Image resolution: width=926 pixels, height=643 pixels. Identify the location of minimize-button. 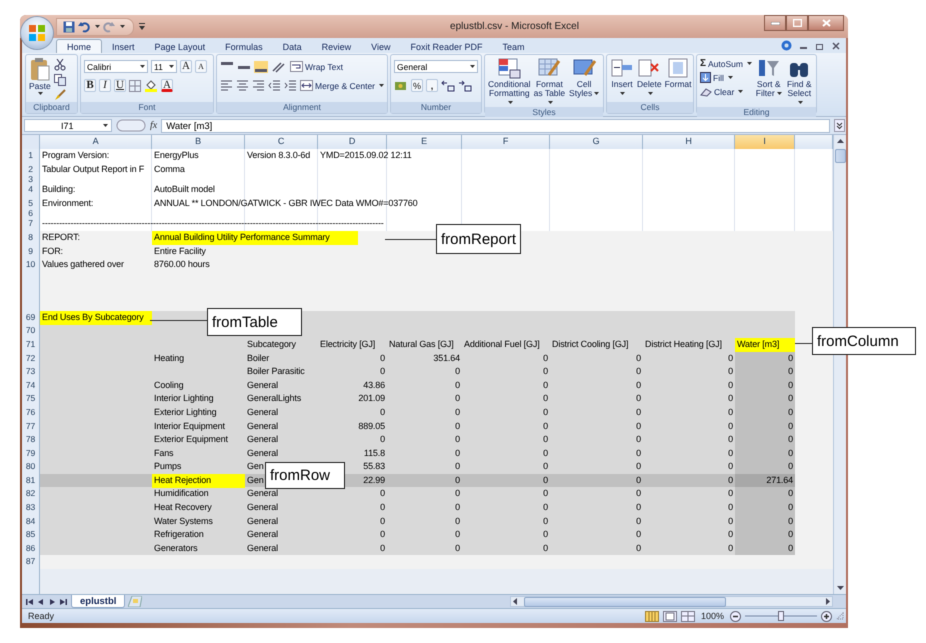
(775, 23).